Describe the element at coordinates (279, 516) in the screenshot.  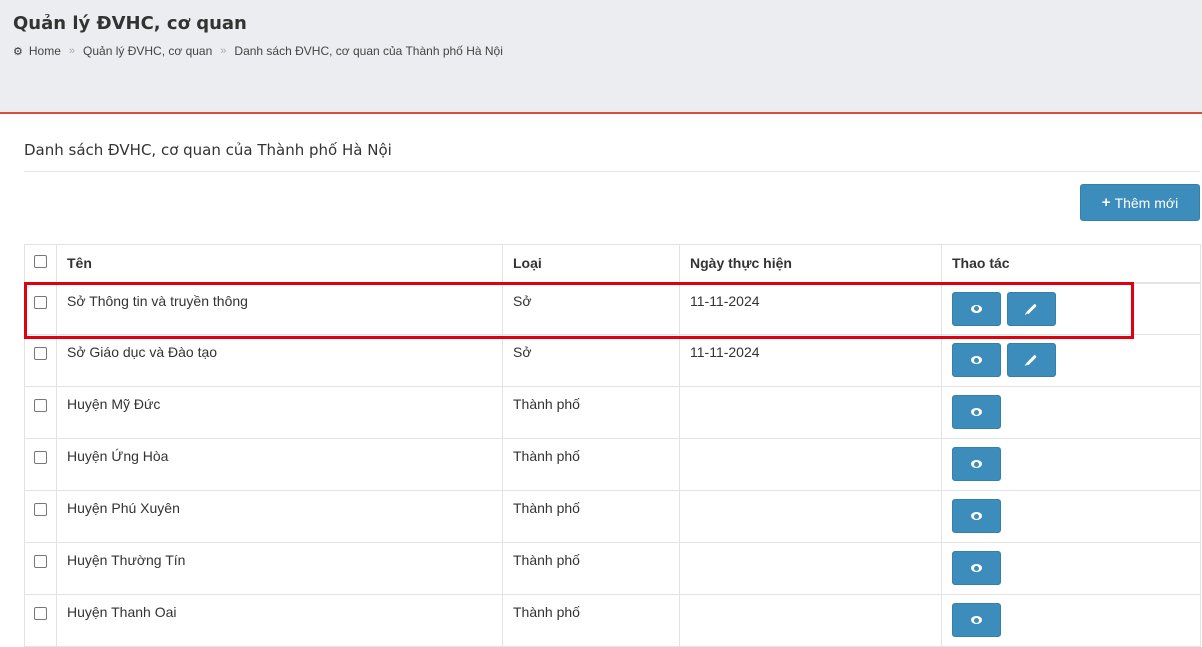
I see `row-name: Huyện Phú Xuyên` at that location.